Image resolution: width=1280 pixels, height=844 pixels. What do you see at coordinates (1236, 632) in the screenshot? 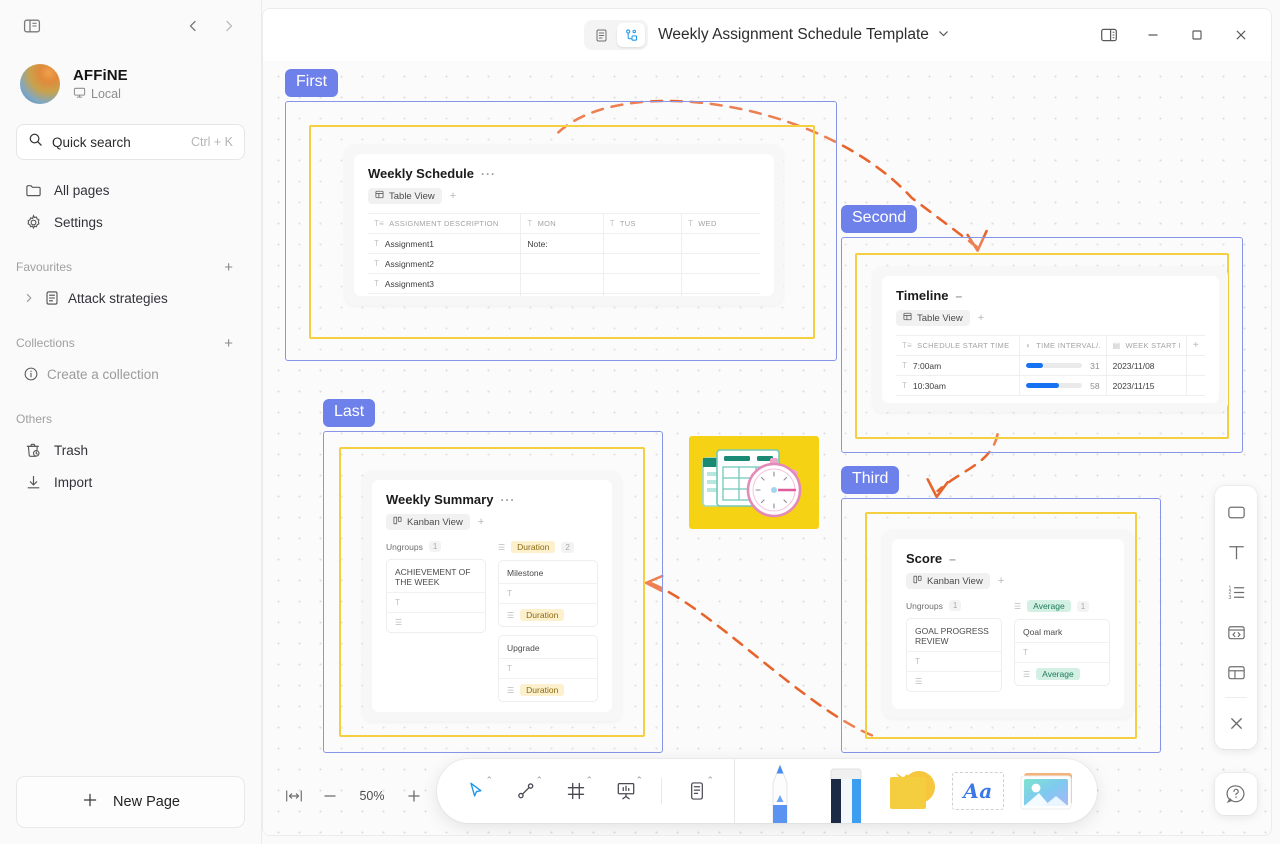
I see `code-window-icon` at bounding box center [1236, 632].